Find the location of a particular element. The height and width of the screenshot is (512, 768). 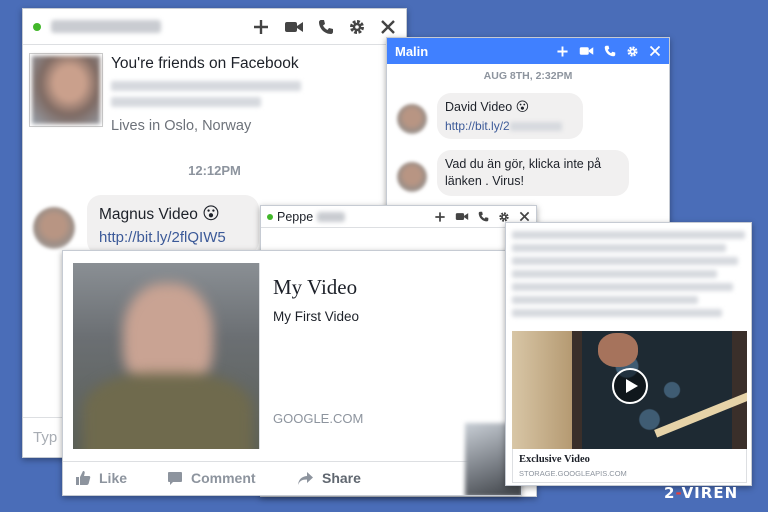

contact-name: Peppe is located at coordinates (295, 216).